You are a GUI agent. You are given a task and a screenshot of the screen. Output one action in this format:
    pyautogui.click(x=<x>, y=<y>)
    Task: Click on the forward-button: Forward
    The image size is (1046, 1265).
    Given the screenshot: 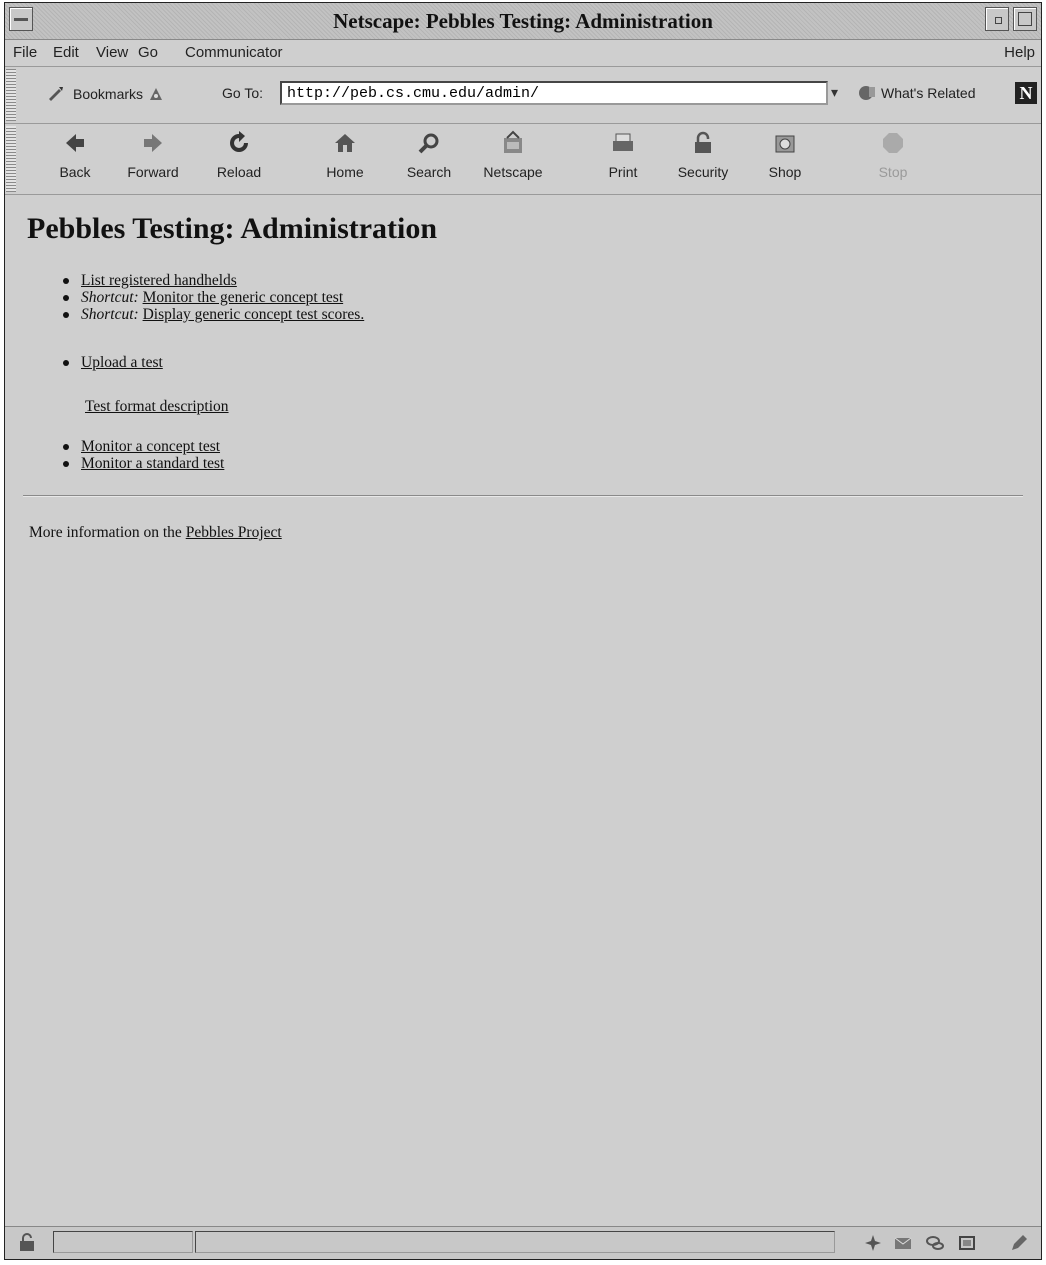 What is the action you would take?
    pyautogui.click(x=153, y=155)
    